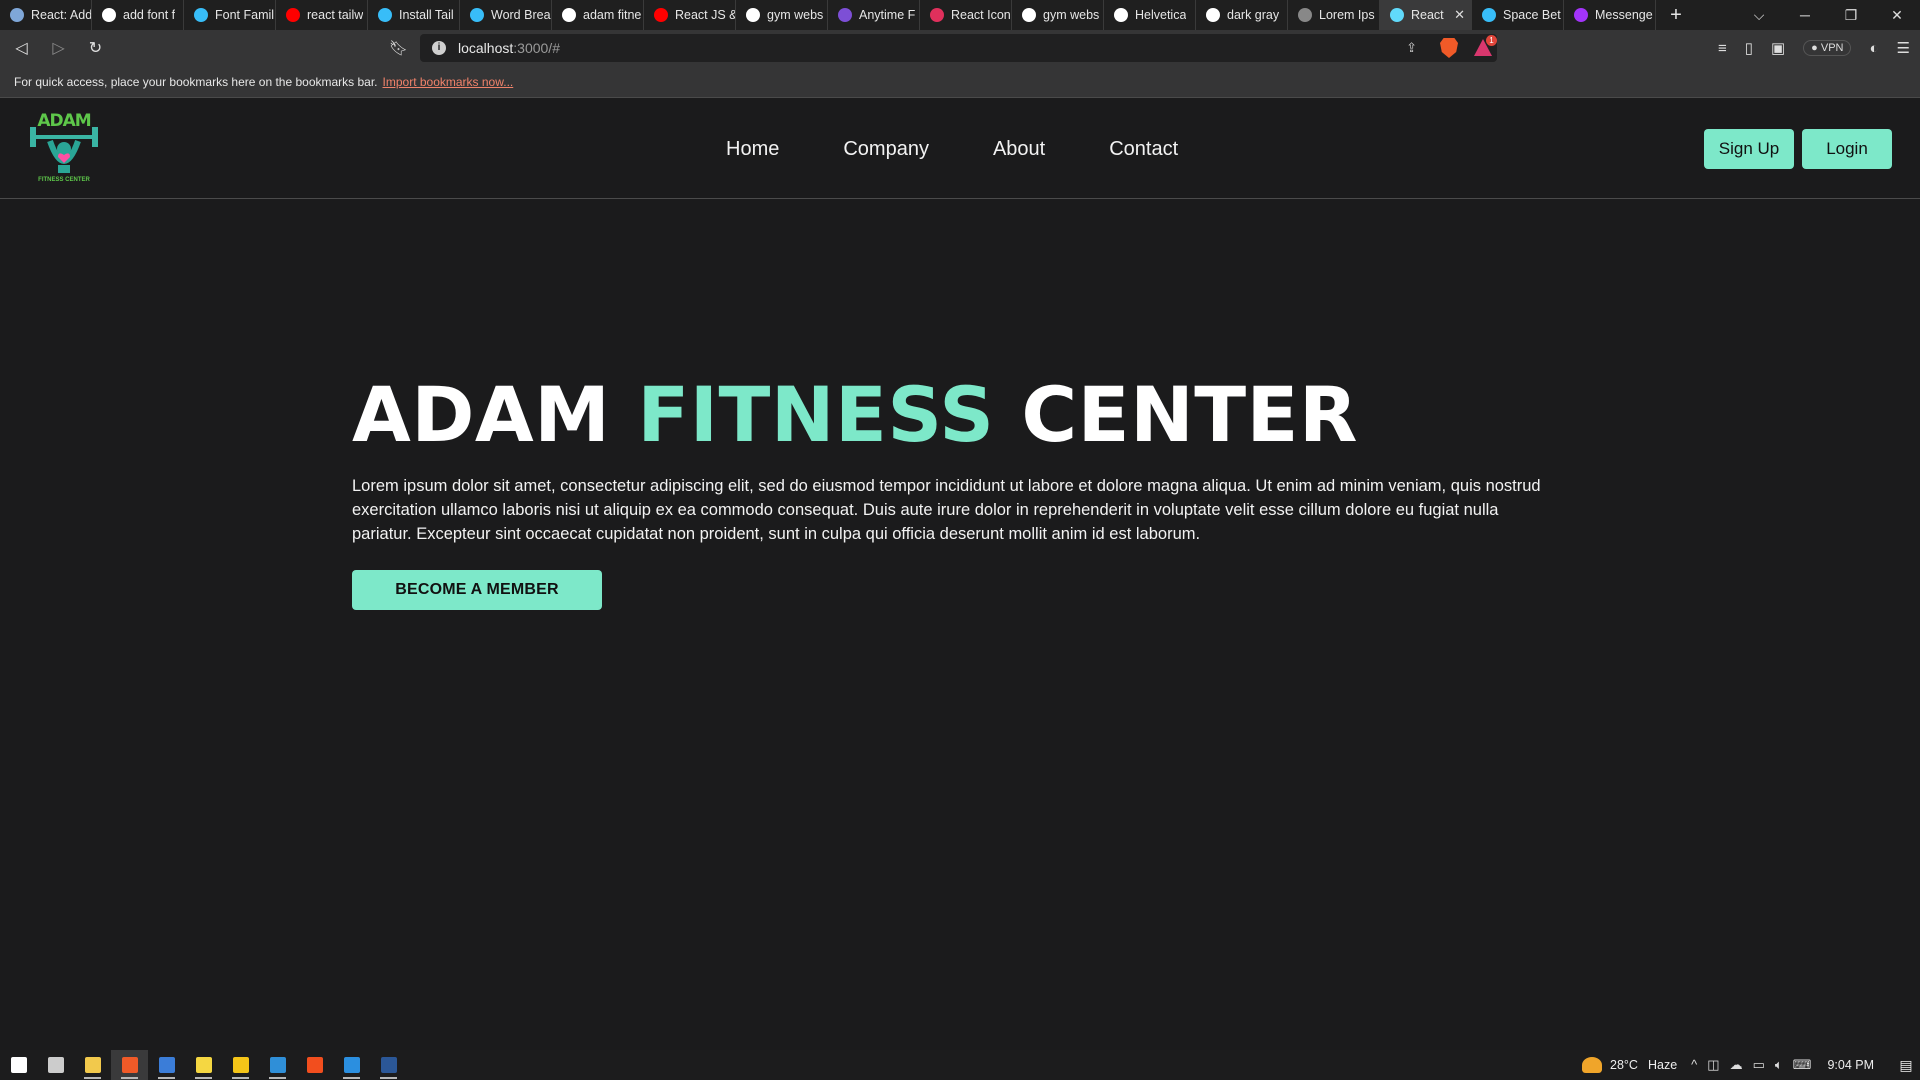 This screenshot has width=1920, height=1080. What do you see at coordinates (1832, 48) in the screenshot?
I see `vpn-label: VPN` at bounding box center [1832, 48].